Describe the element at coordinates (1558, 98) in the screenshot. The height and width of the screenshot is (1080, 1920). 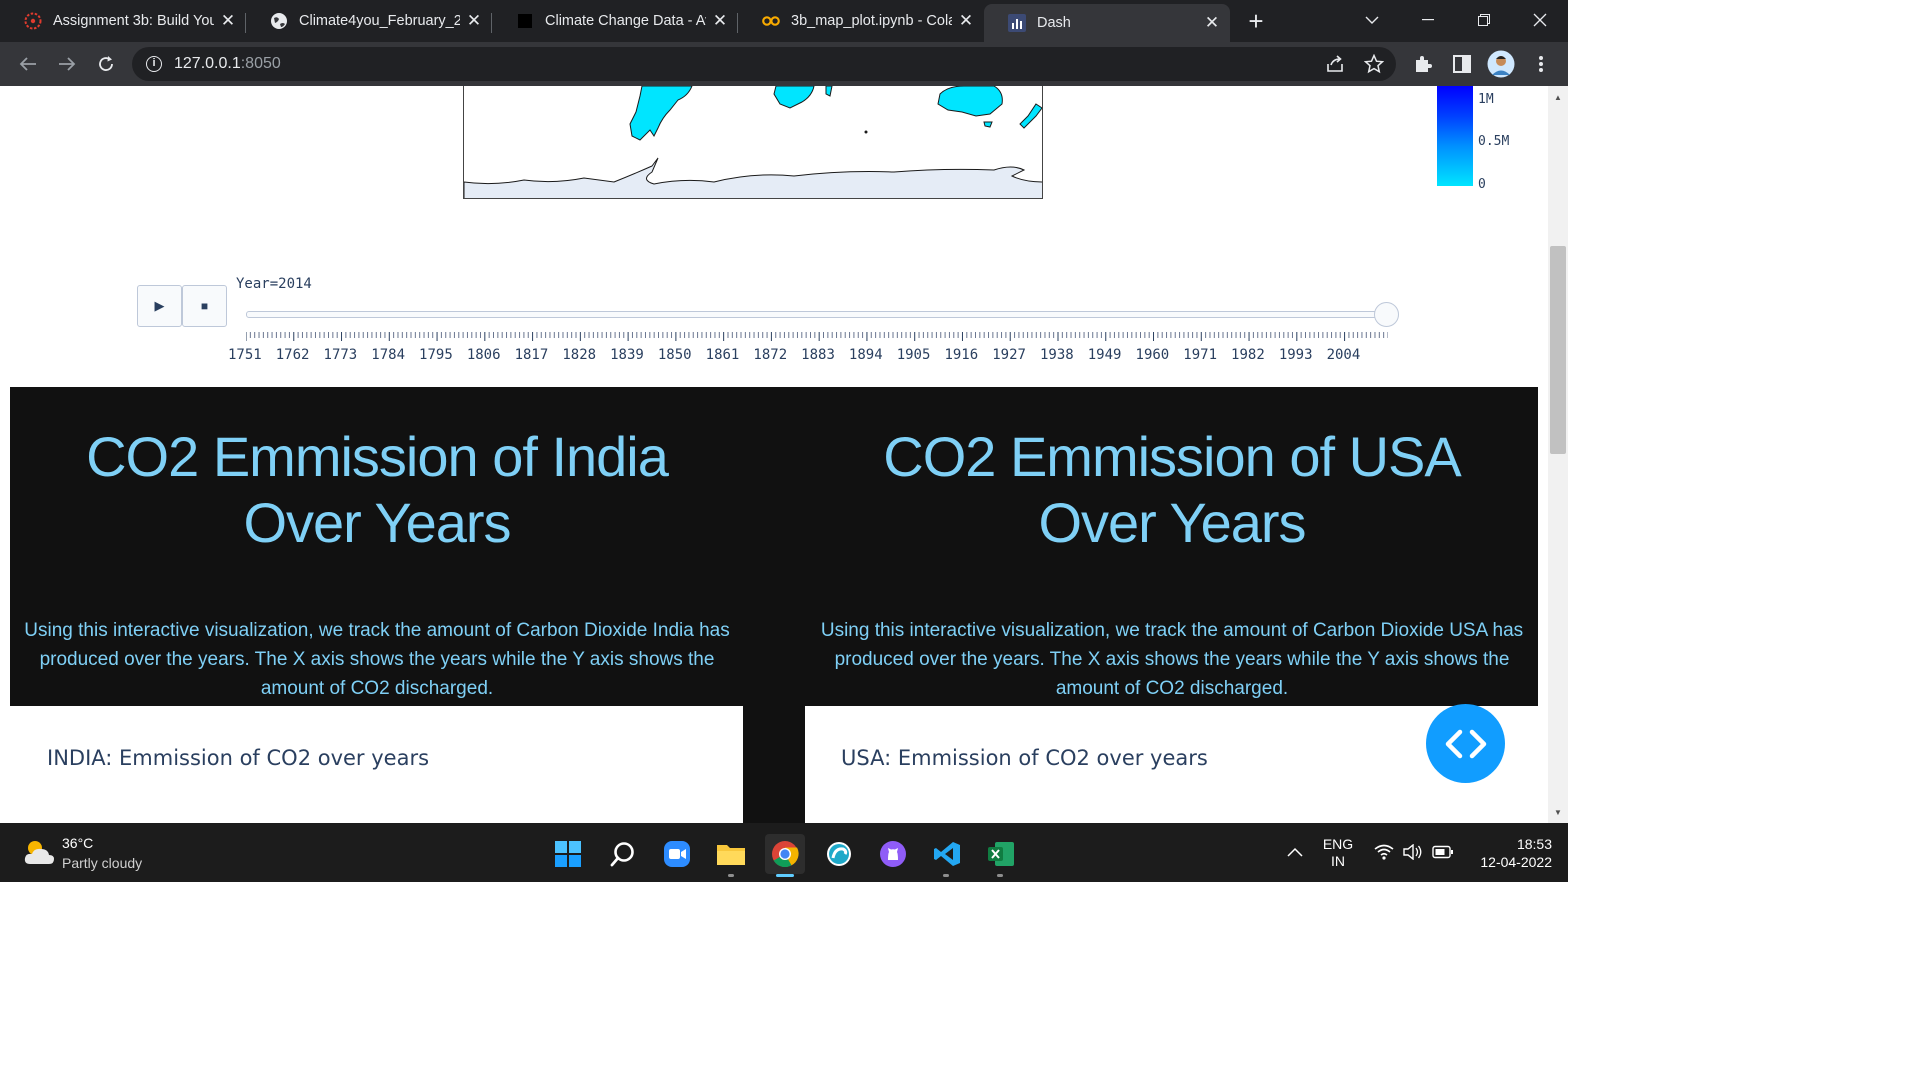
I see `scroll-up-icon: ▲` at that location.